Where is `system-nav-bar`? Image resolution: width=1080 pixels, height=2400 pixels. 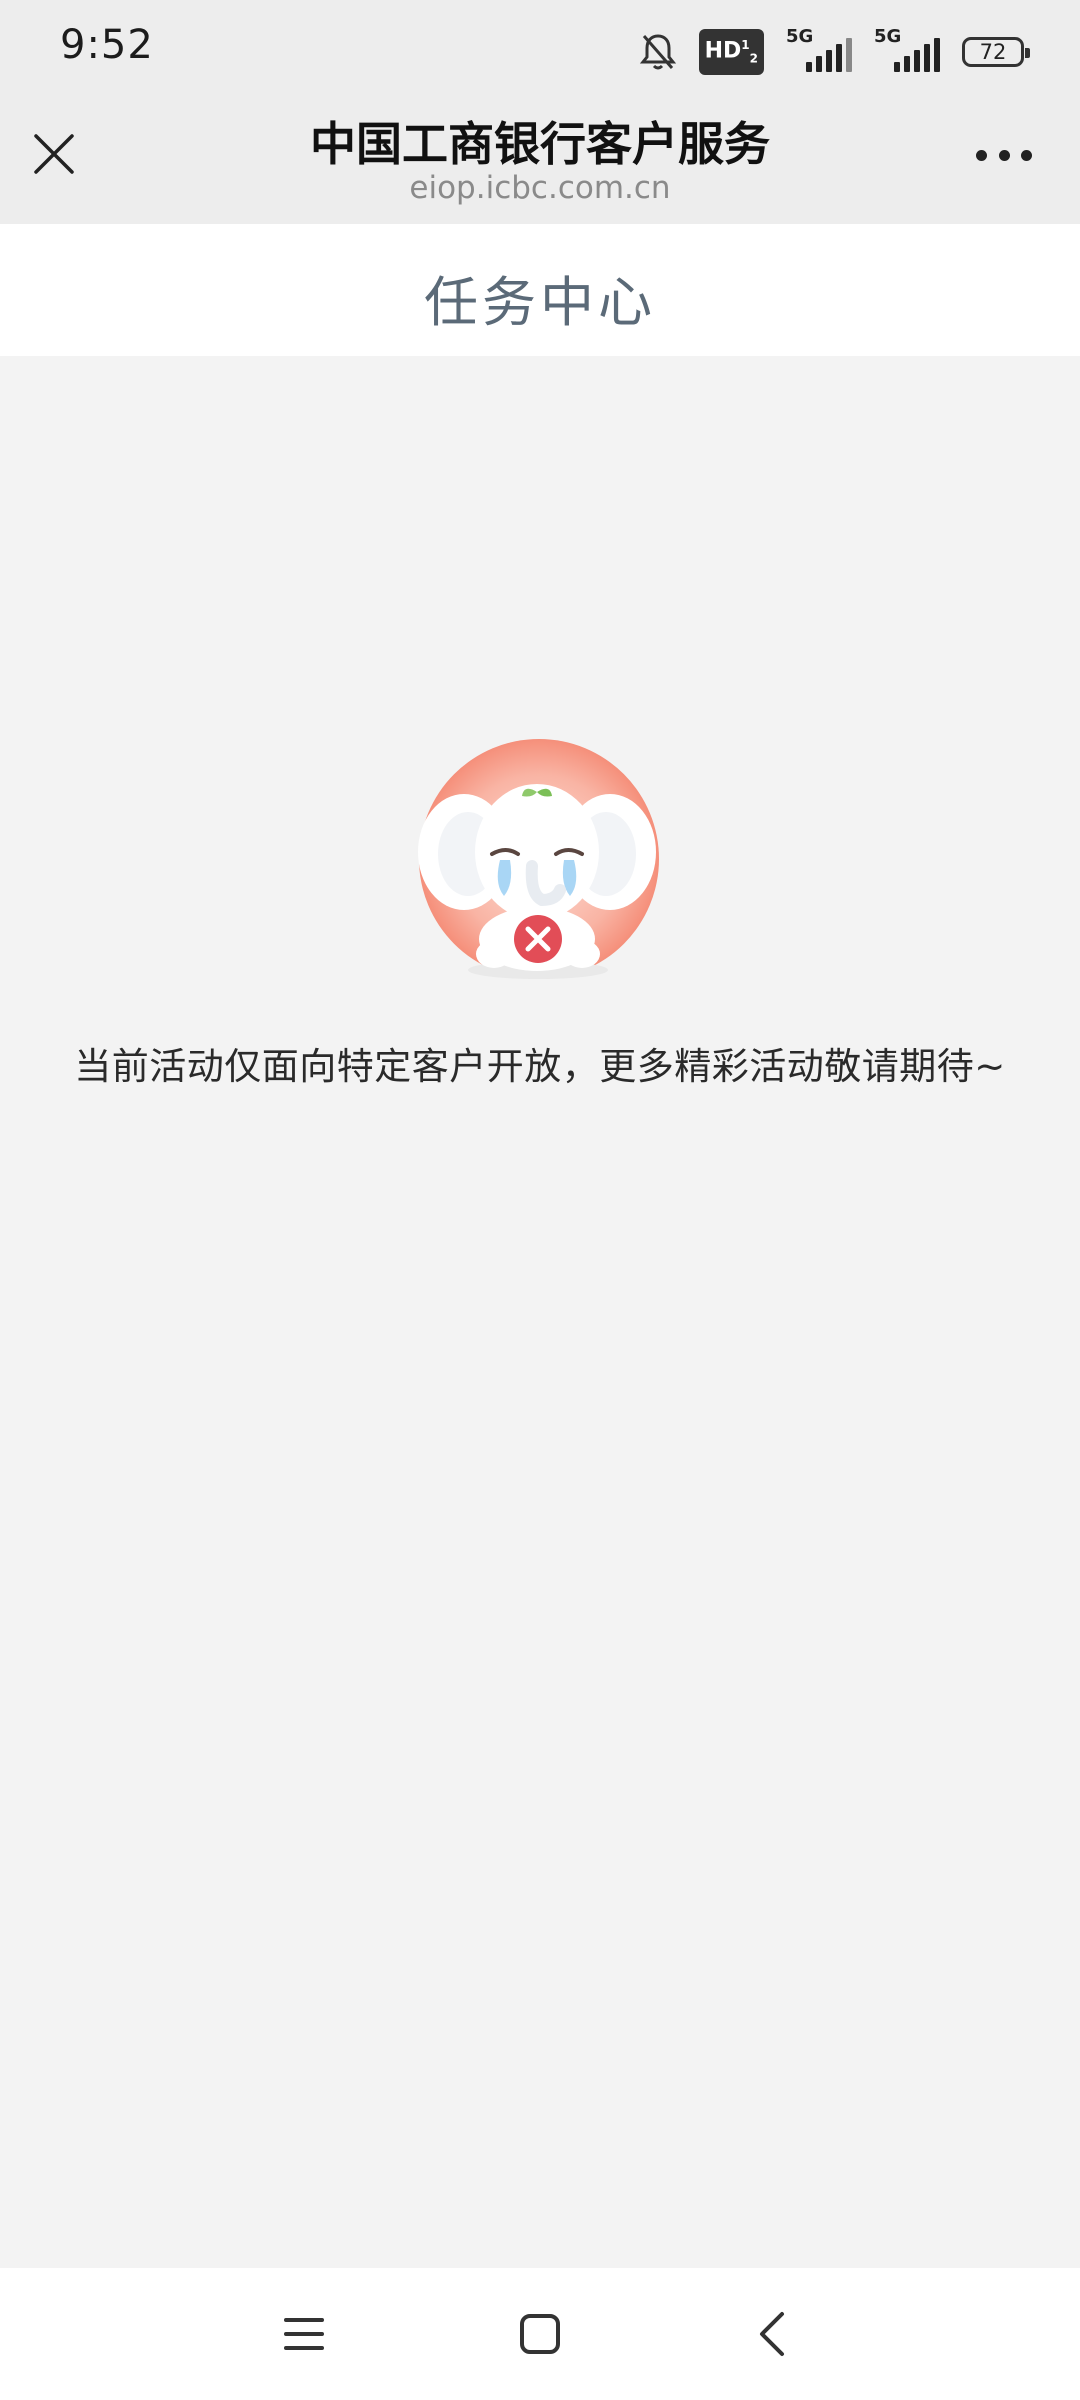
system-nav-bar is located at coordinates (540, 2334).